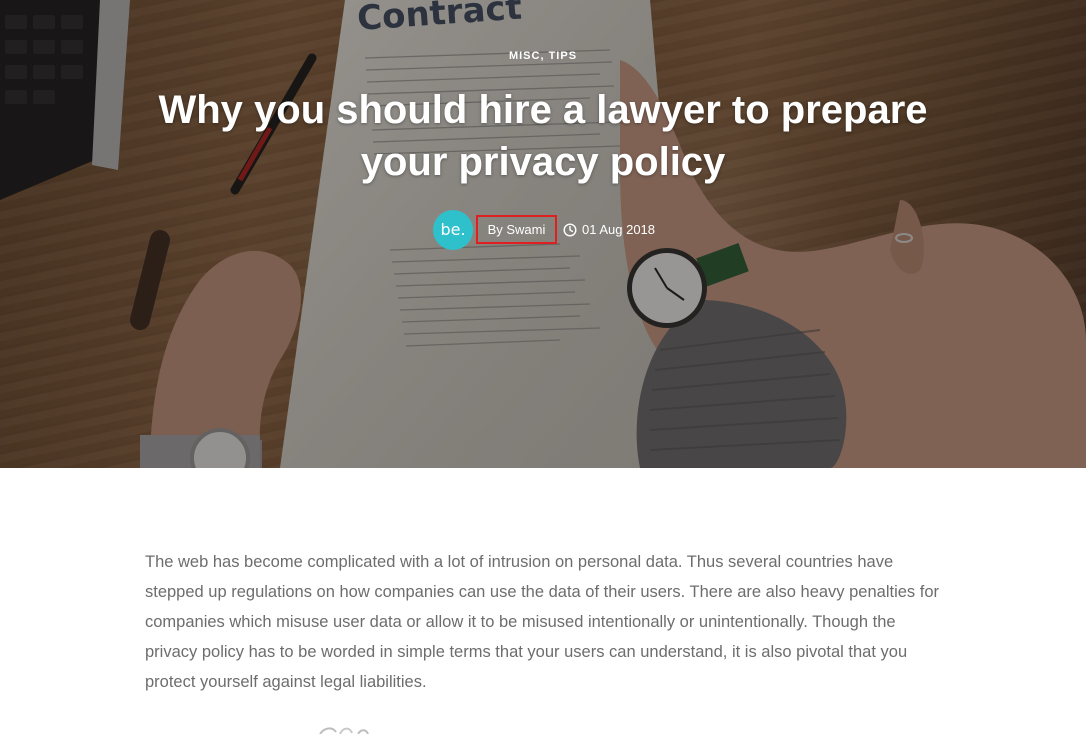 This screenshot has width=1086, height=734. What do you see at coordinates (453, 230) in the screenshot?
I see `author-avatar: be.` at bounding box center [453, 230].